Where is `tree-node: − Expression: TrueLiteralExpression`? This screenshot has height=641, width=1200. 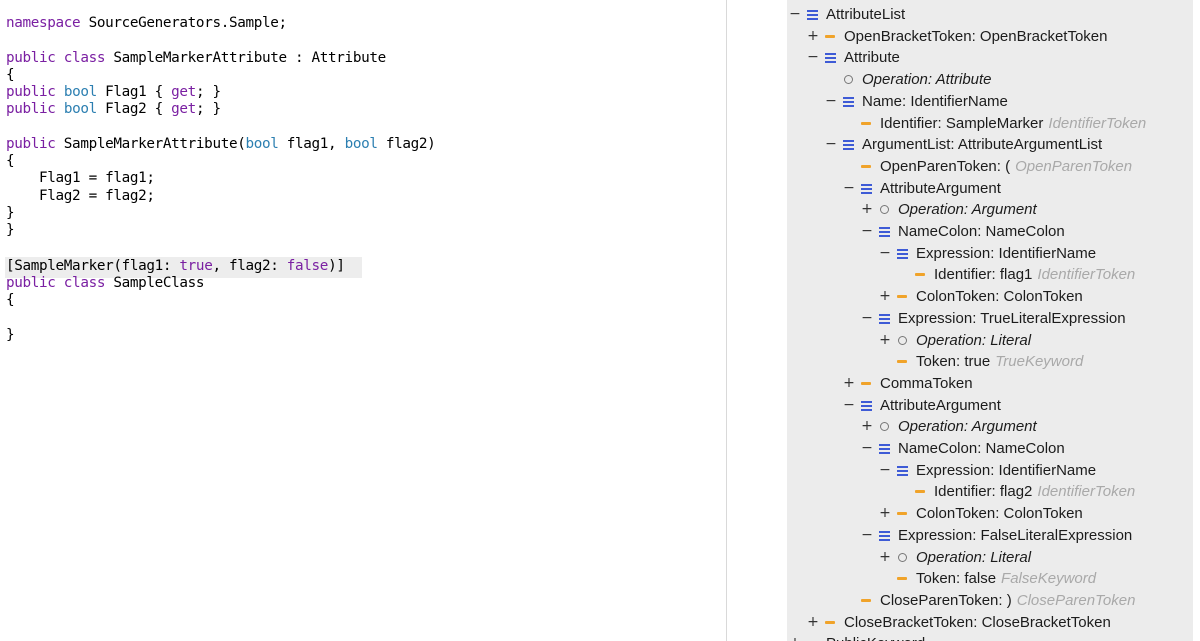 tree-node: − Expression: TrueLiteralExpression is located at coordinates (992, 318).